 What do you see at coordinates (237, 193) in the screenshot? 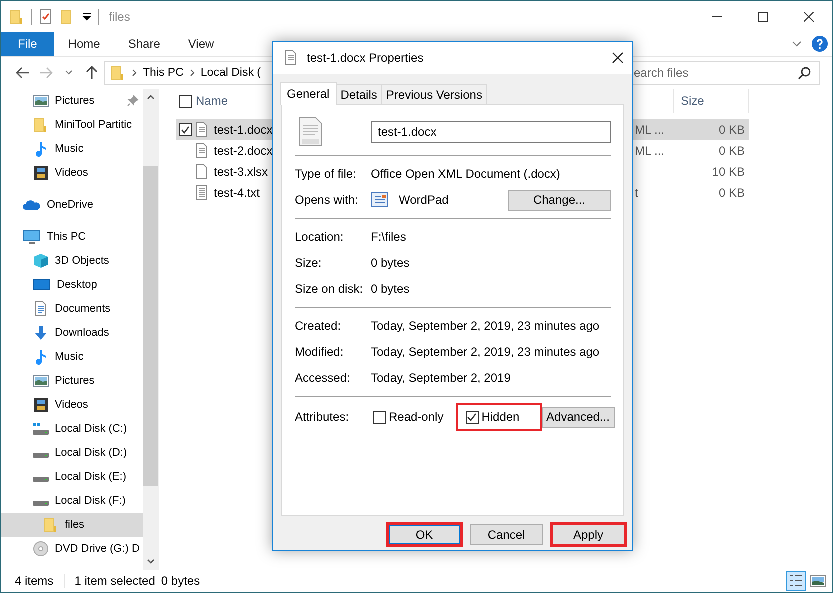
I see `file-name: test-4.txt` at bounding box center [237, 193].